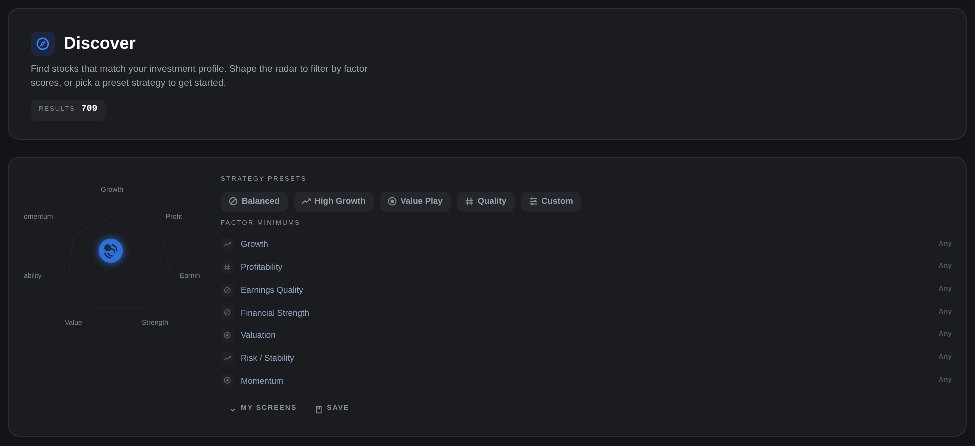  Describe the element at coordinates (200, 76) in the screenshot. I see `page-description: Find stocks that match your investment profile. Shape the radar to filter by factor scores, or pick a preset strategy to get started.` at that location.